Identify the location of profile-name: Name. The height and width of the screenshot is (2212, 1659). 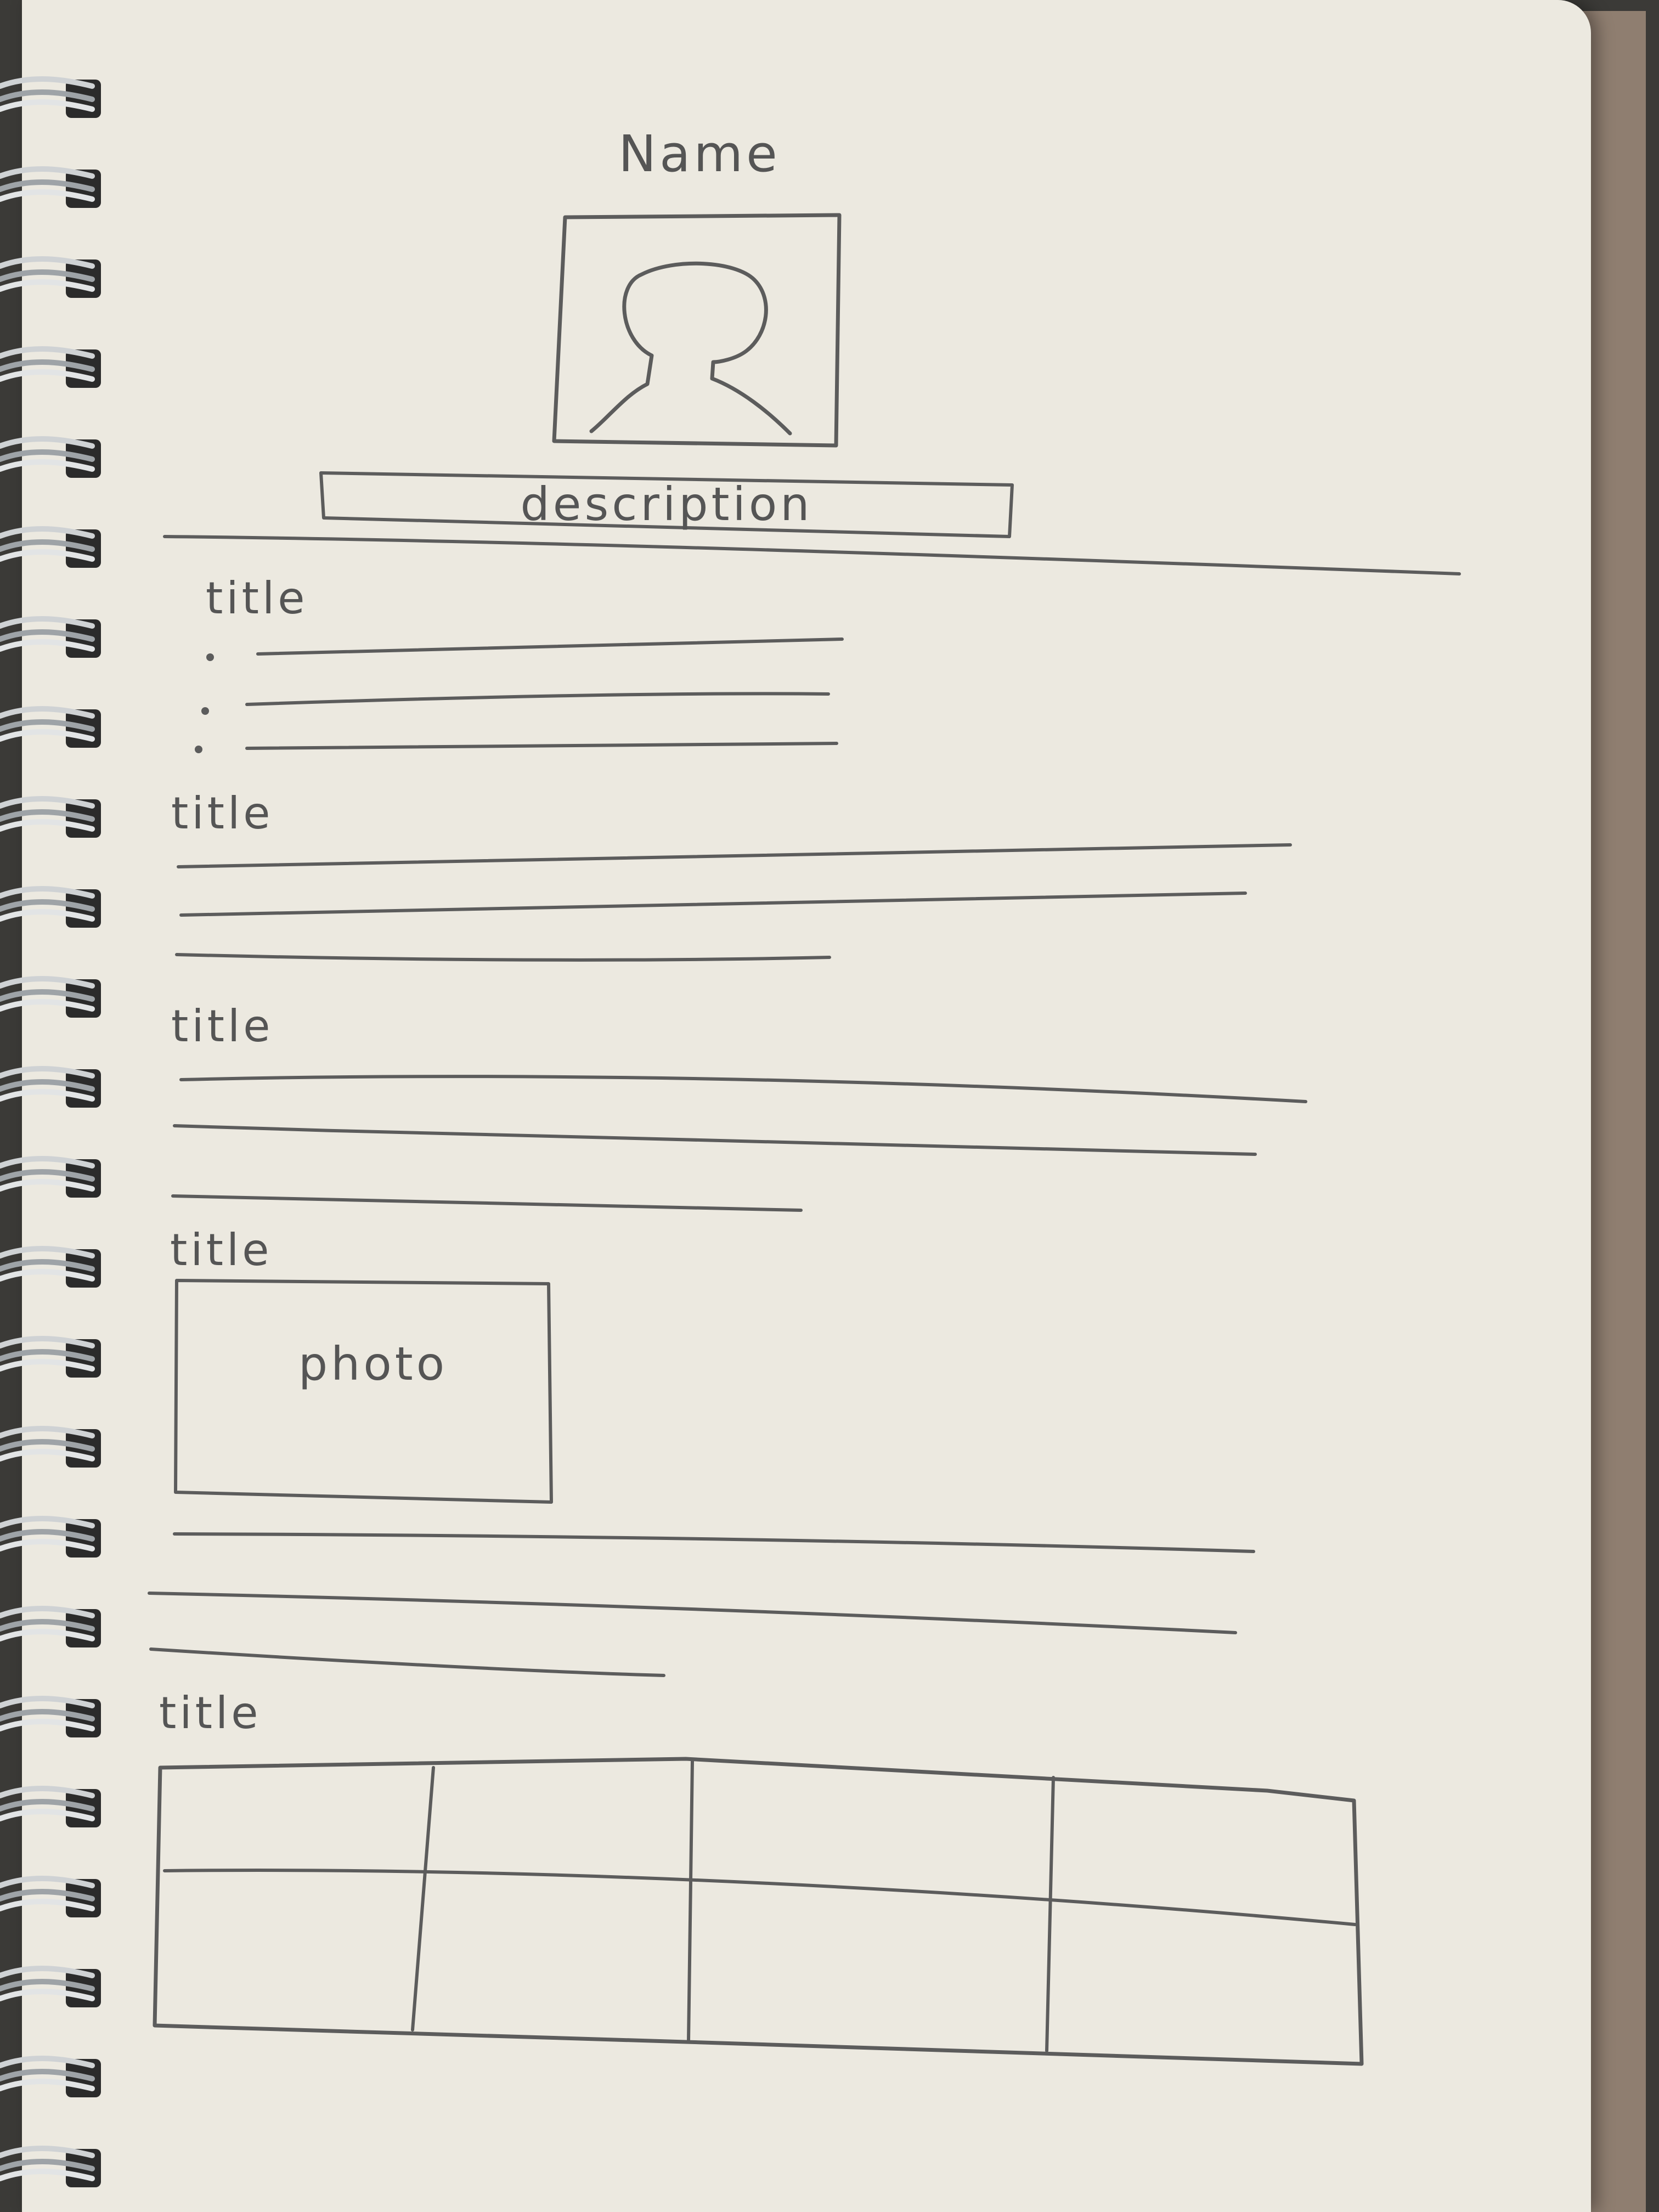
(699, 154).